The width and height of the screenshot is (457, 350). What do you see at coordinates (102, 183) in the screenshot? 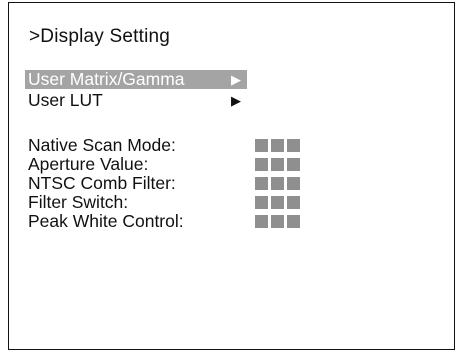
I see `setting-label: NTSC Comb Filter:` at bounding box center [102, 183].